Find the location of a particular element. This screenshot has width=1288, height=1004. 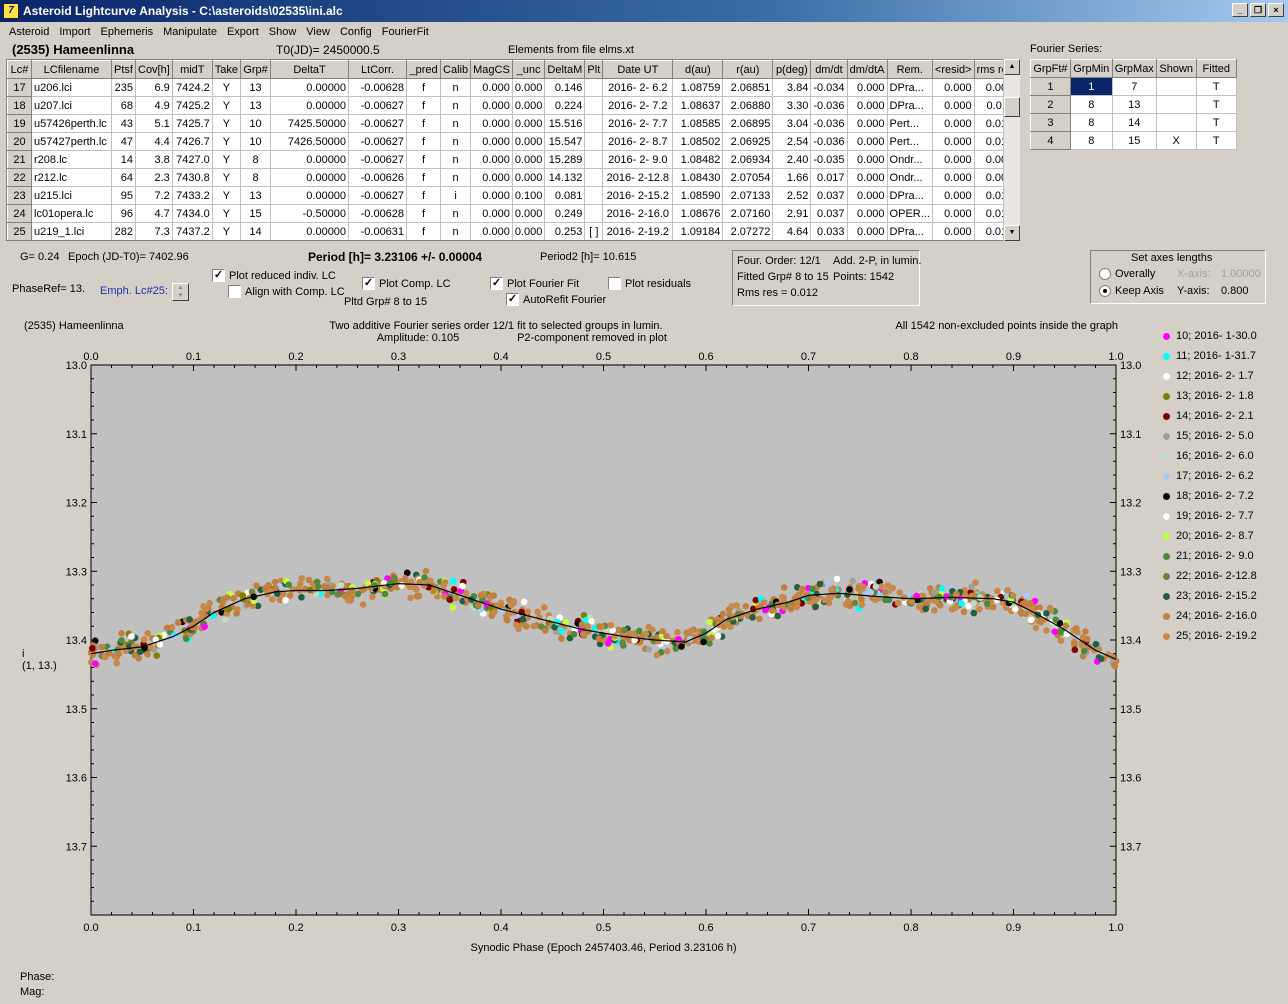

table-cell: 7.3 is located at coordinates (154, 231).